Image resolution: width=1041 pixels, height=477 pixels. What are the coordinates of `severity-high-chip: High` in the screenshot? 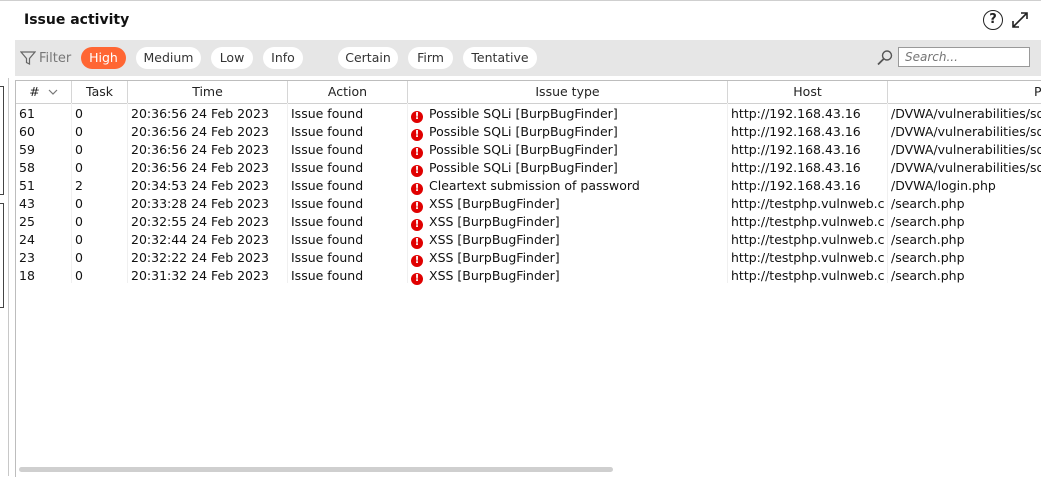 It's located at (103, 58).